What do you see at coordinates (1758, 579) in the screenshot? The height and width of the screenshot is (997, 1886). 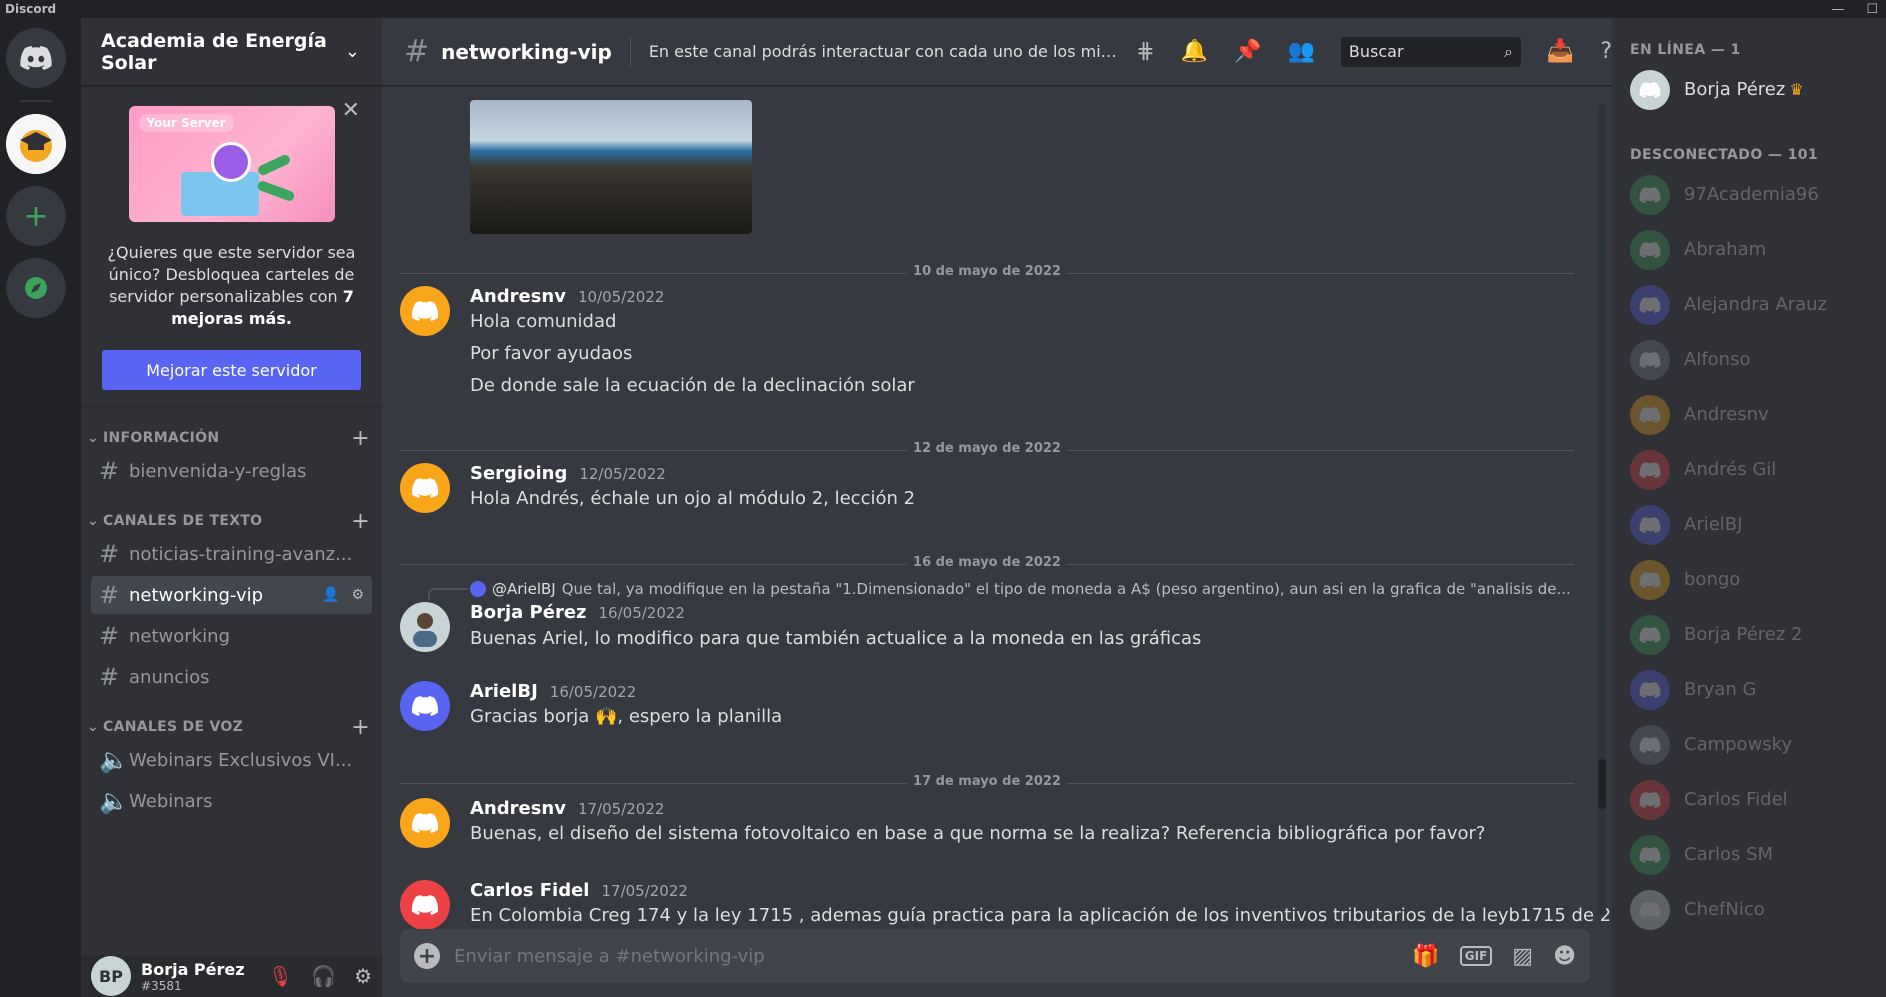 I see `member-item: bongo` at bounding box center [1758, 579].